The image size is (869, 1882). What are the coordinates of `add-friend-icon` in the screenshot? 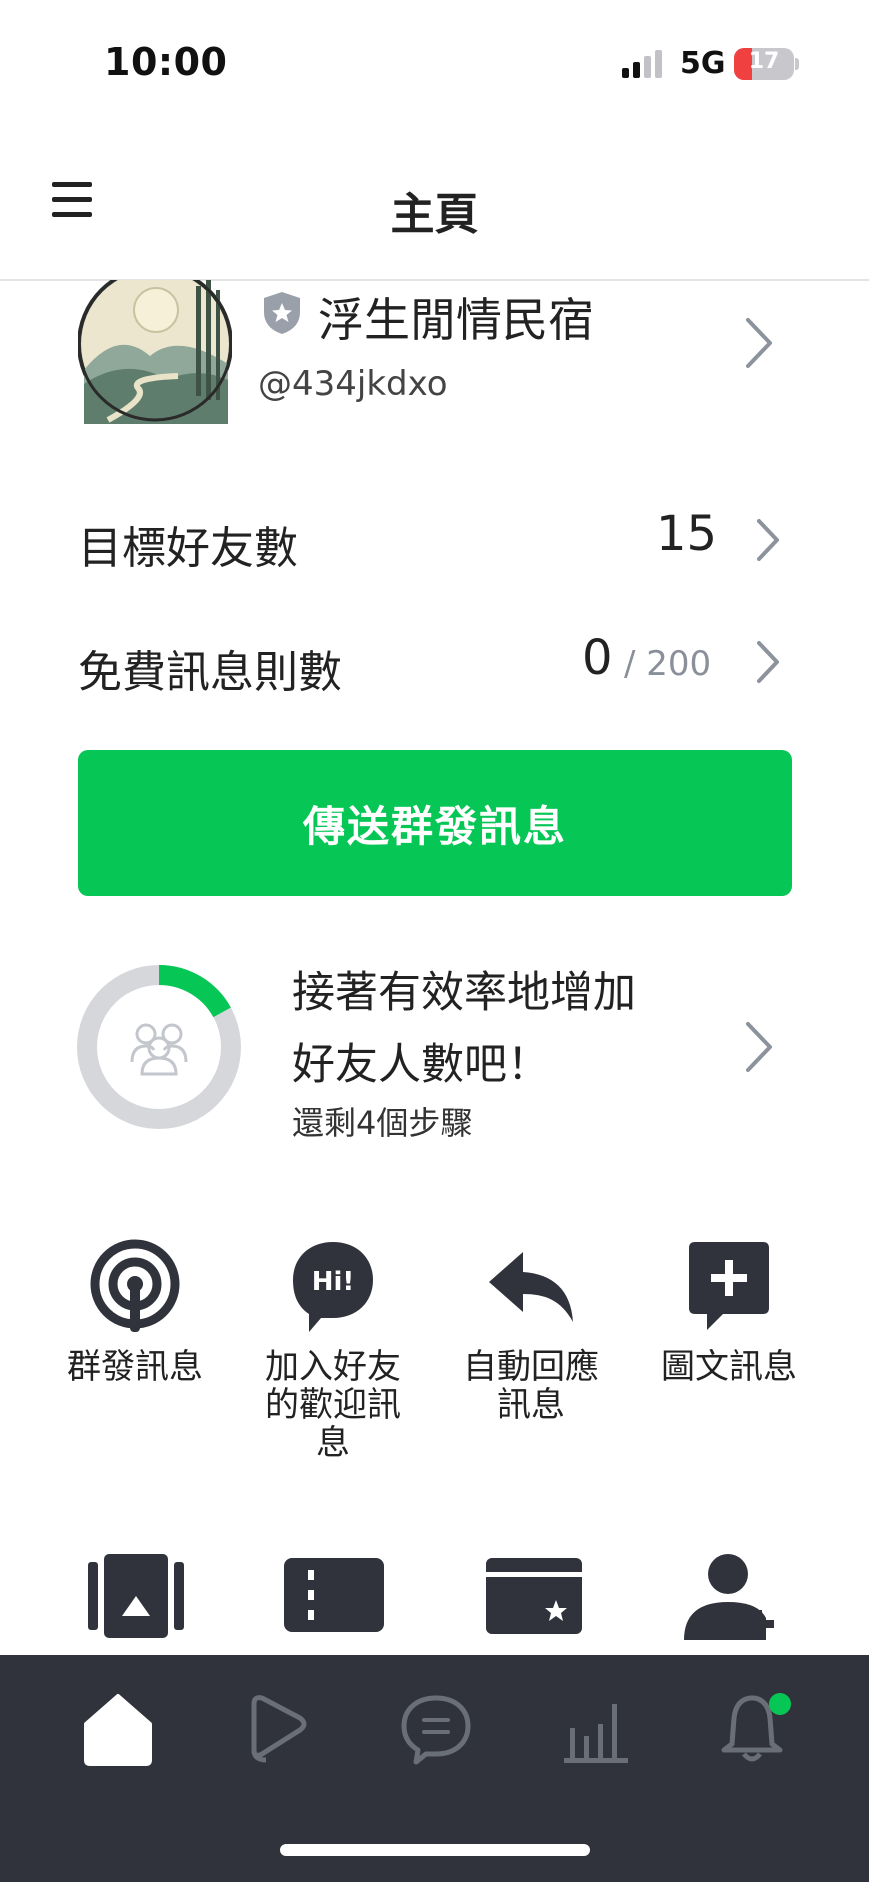 It's located at (734, 1596).